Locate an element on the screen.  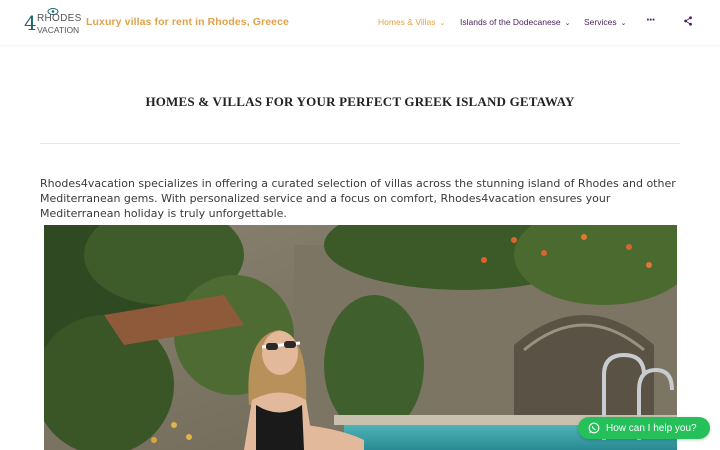
nav-services-label: Services is located at coordinates (600, 22).